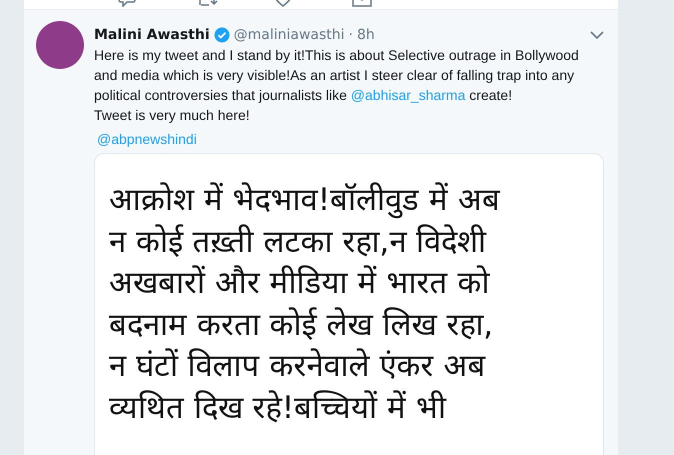  What do you see at coordinates (408, 95) in the screenshot?
I see `mention-link: @abhisar_sharma` at bounding box center [408, 95].